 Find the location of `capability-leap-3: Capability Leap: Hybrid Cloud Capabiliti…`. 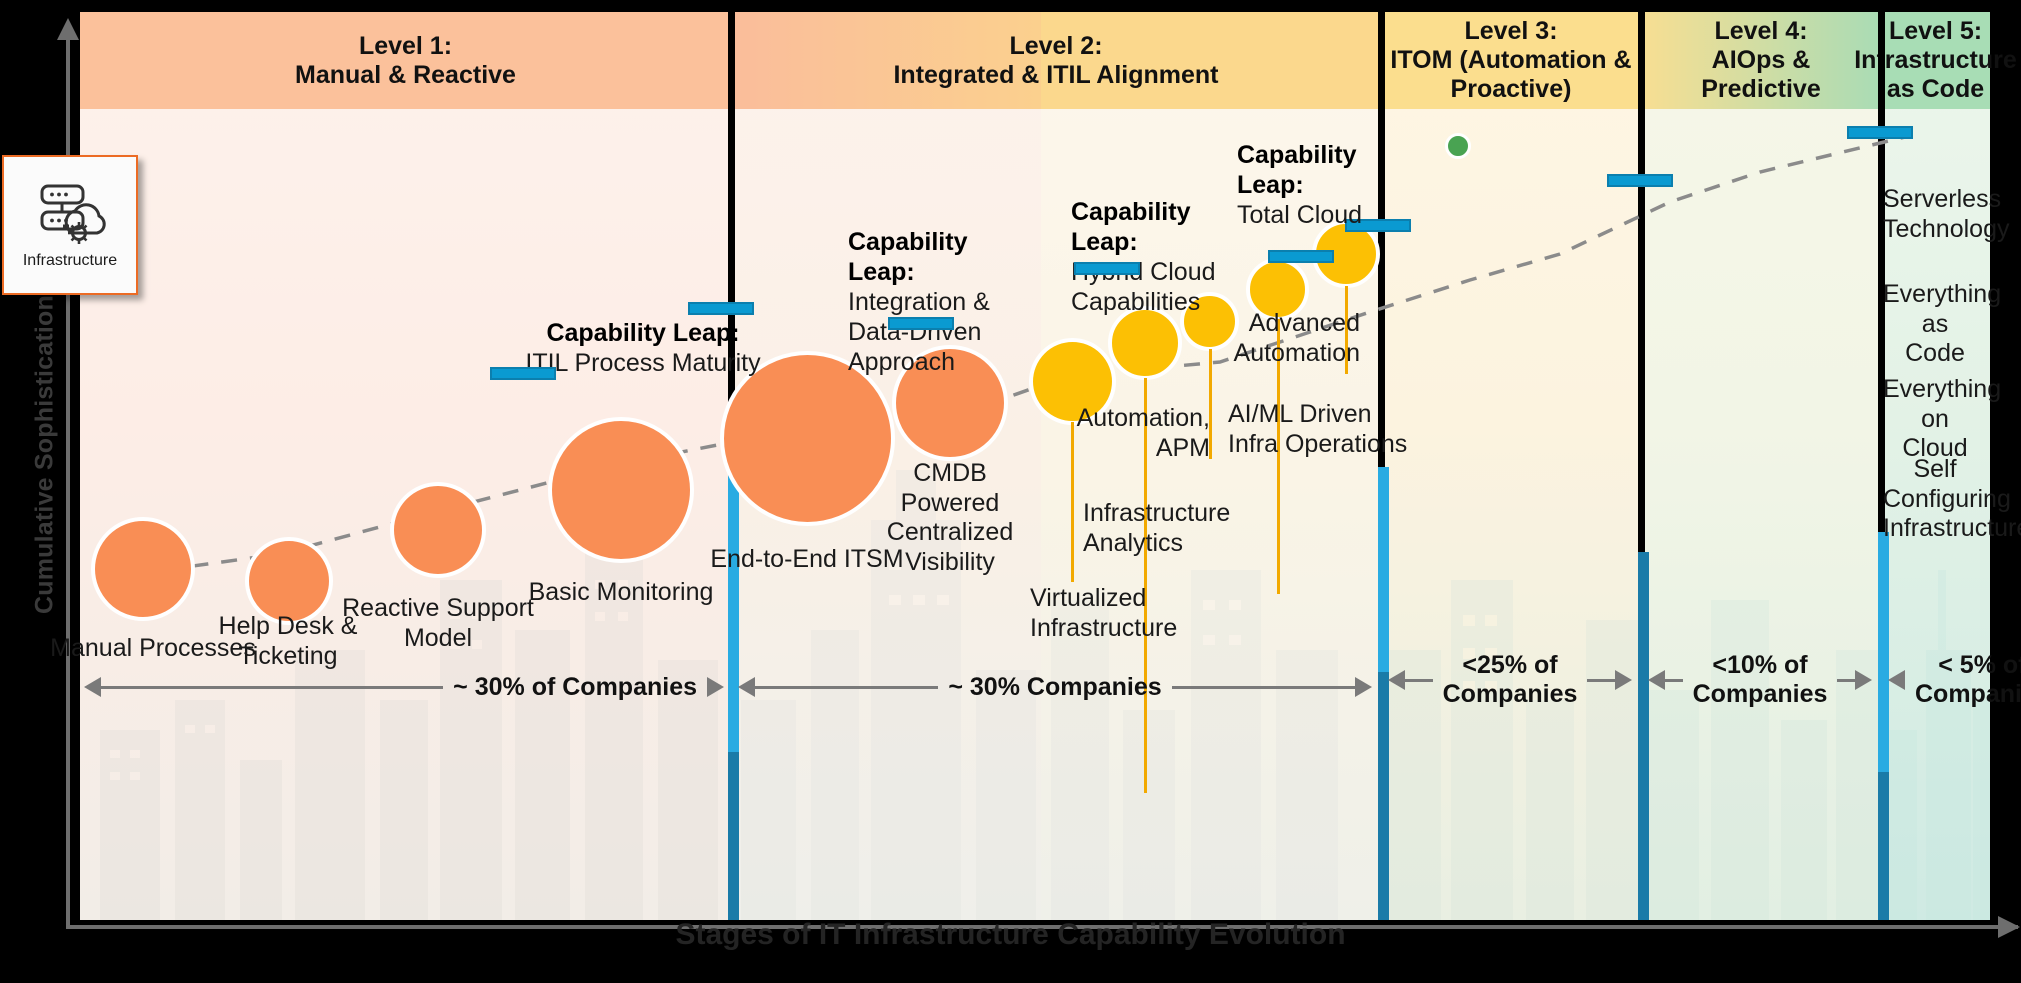

capability-leap-3: Capability Leap: Hybrid Cloud Capabiliti… is located at coordinates (1156, 257).